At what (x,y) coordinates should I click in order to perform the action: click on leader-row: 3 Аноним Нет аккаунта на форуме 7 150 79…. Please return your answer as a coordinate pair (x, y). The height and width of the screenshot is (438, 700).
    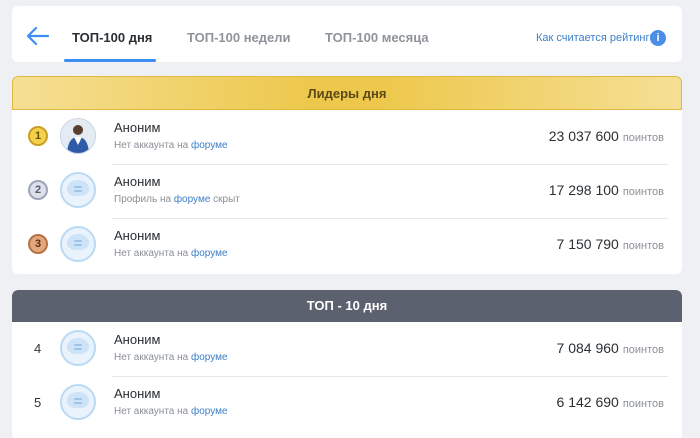
    Looking at the image, I should click on (347, 245).